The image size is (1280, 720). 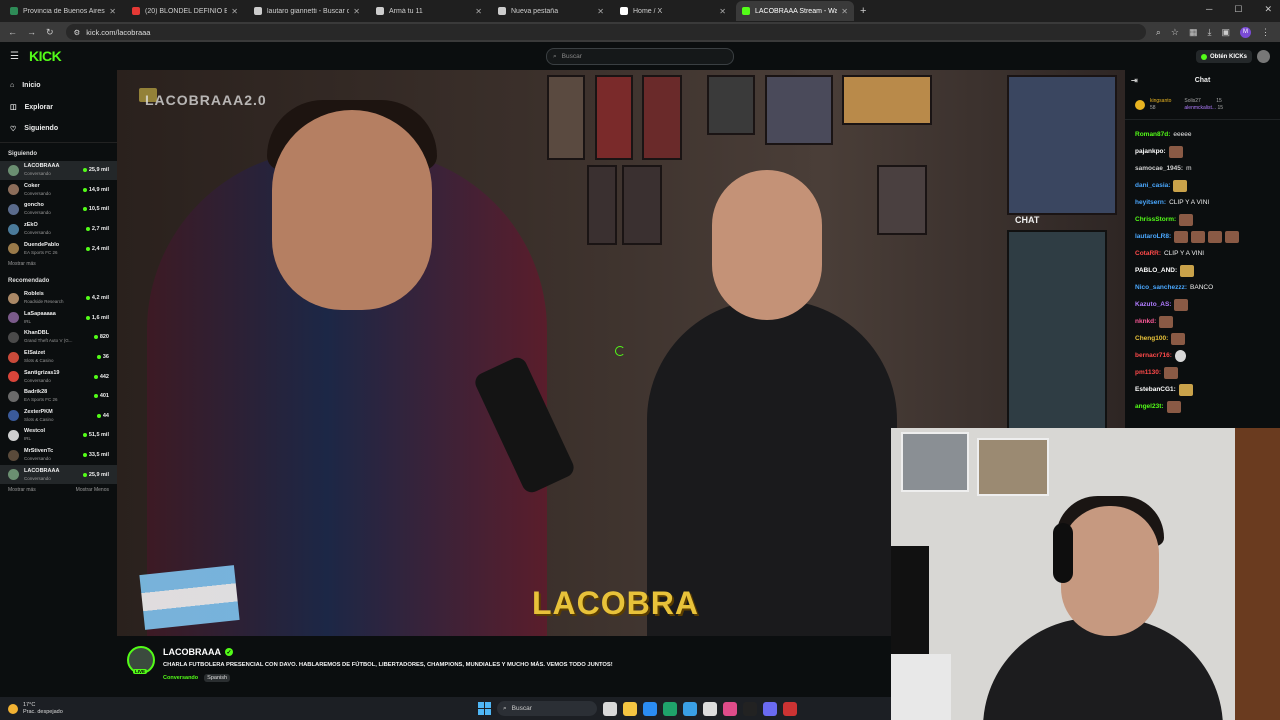 I want to click on browser-tab: Provincia de Buenos Aires | ✕, so click(x=63, y=11).